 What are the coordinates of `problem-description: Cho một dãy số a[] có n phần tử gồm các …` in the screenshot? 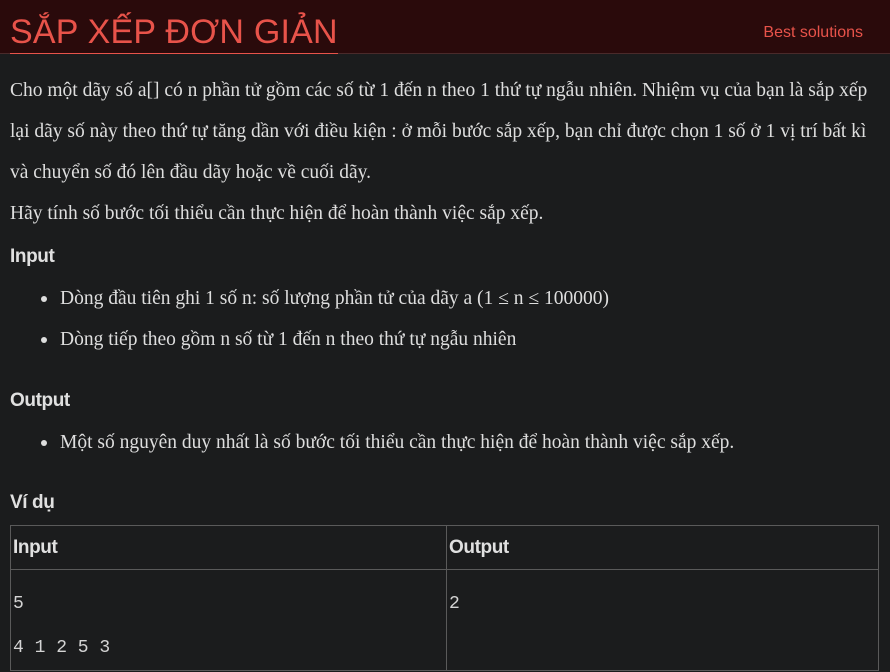 It's located at (439, 131).